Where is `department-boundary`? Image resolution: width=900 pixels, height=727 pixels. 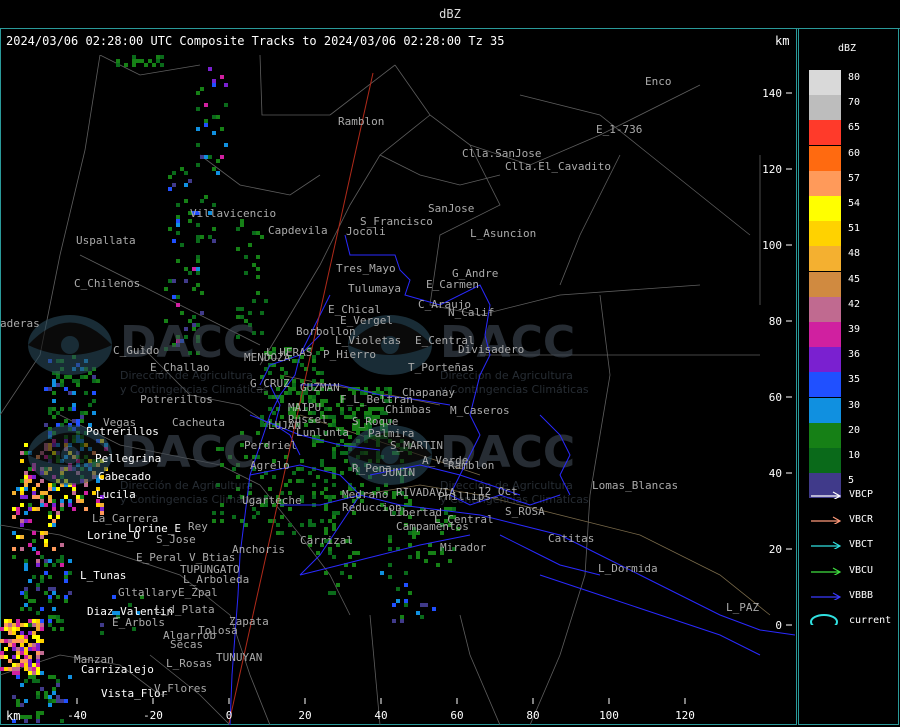
department-boundary is located at coordinates (637, 575).